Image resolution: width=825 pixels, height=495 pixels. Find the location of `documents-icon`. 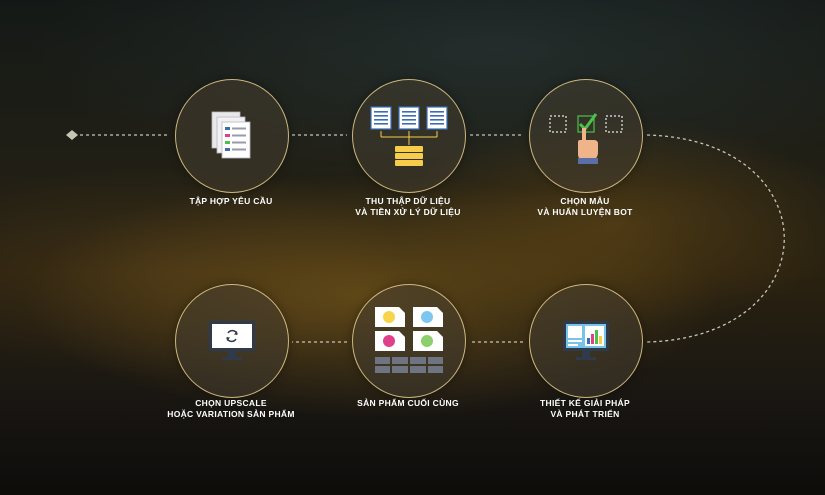

documents-icon is located at coordinates (231, 135).